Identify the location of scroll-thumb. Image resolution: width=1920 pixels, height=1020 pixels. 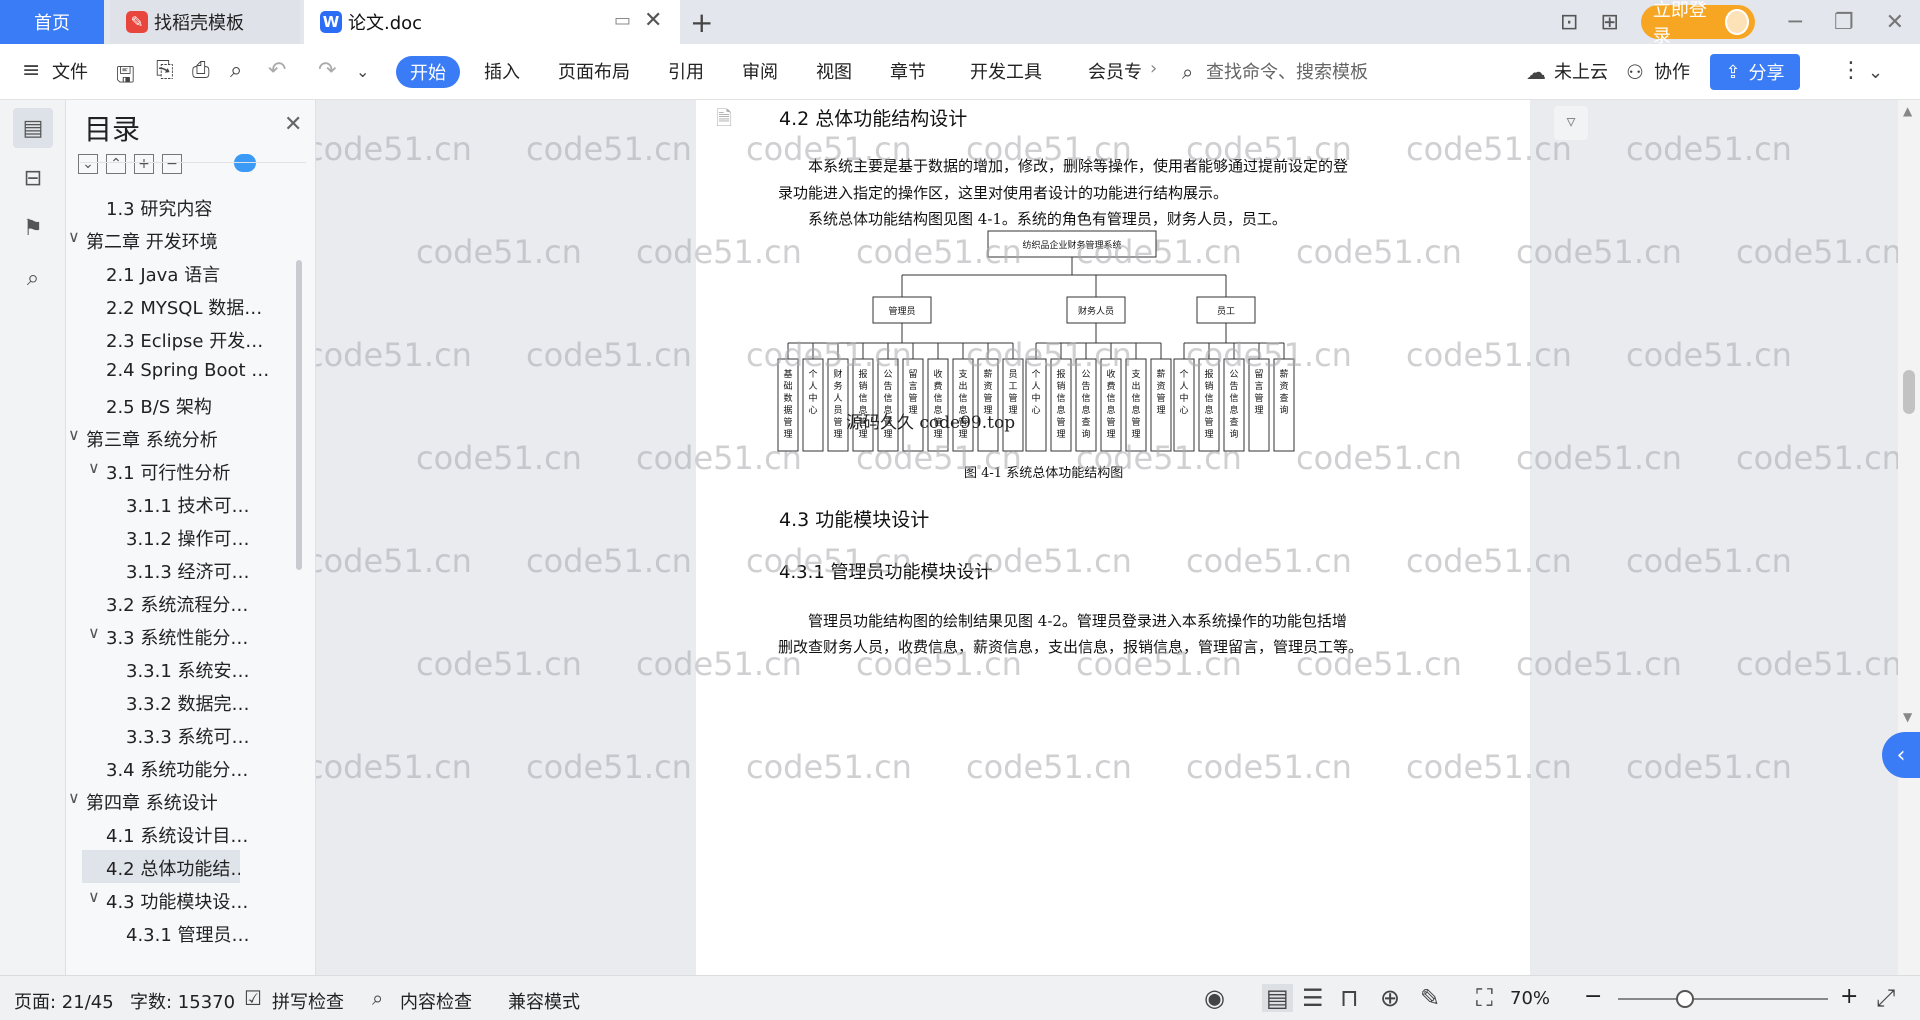
(1909, 392).